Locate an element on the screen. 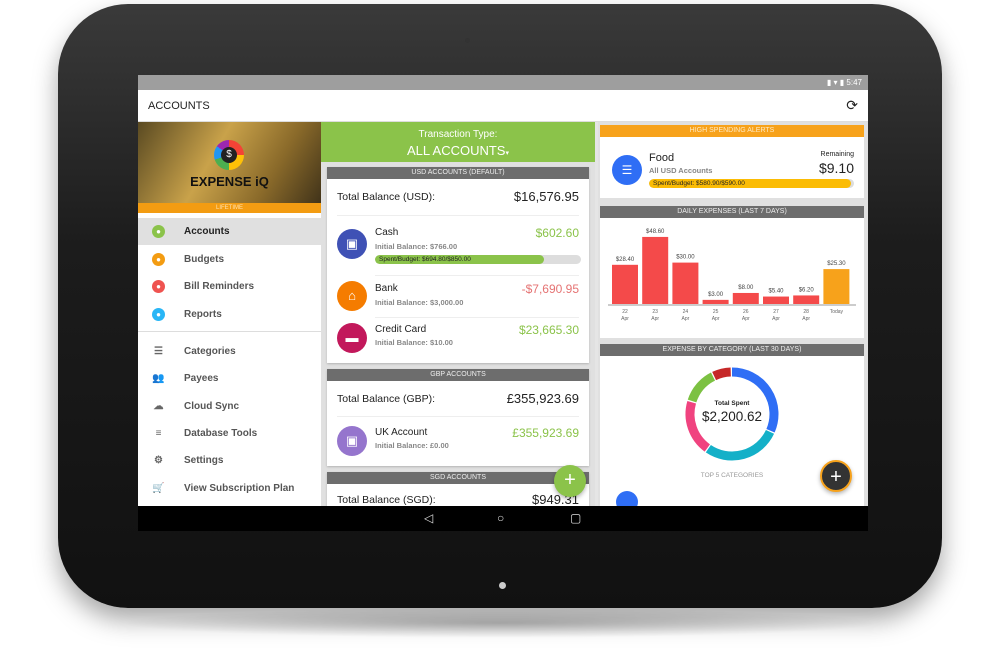  device-shadow is located at coordinates (500, 623).